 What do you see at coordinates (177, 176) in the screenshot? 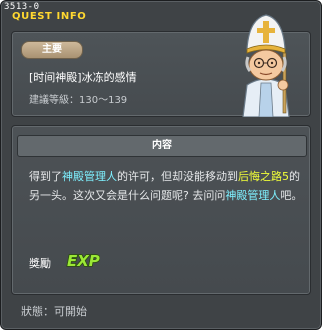
I see `desc-text: 的许可，但却没能移动到` at bounding box center [177, 176].